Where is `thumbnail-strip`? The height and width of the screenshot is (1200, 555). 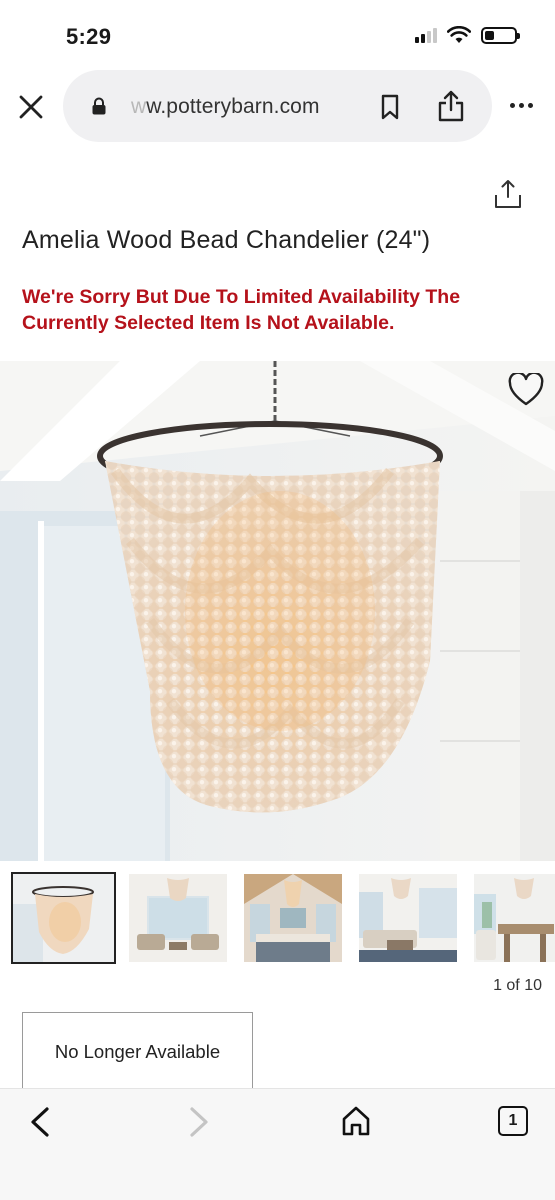
thumbnail-strip is located at coordinates (277, 918).